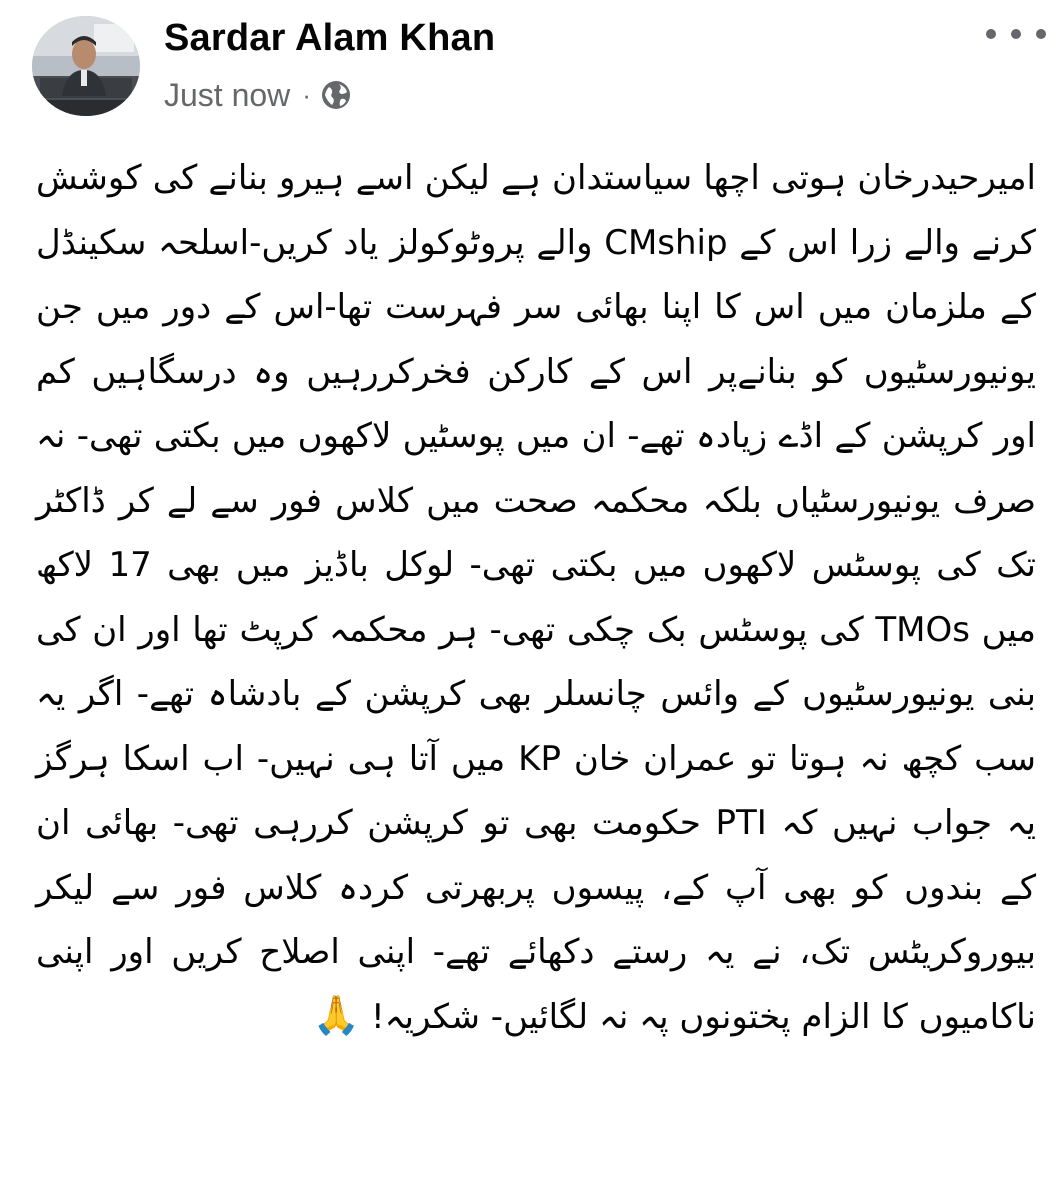 The width and height of the screenshot is (1062, 1200). I want to click on avatar, so click(86, 66).